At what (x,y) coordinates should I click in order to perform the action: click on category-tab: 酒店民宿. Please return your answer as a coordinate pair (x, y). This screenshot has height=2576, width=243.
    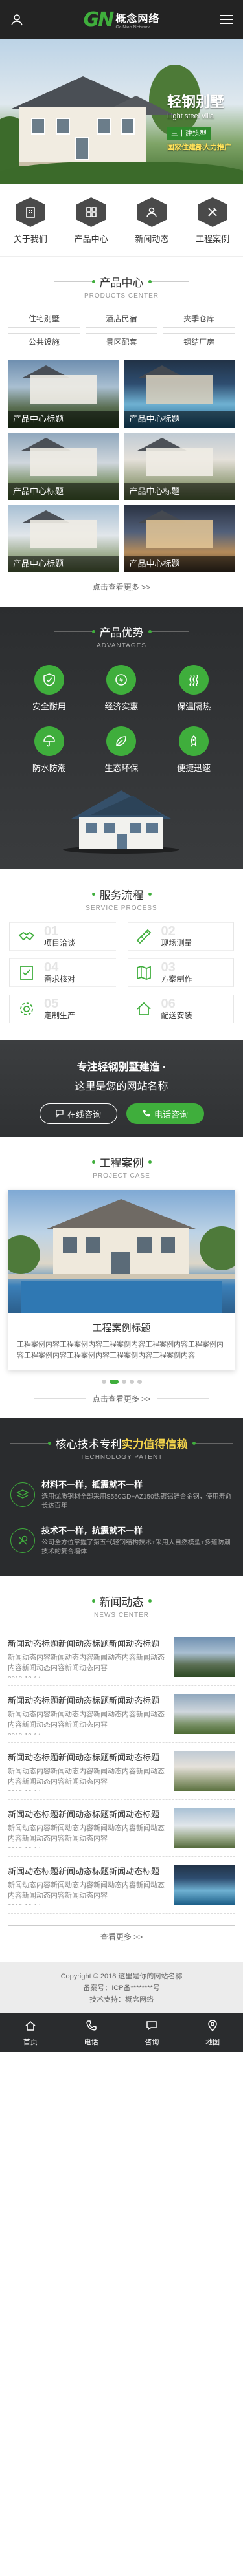
    Looking at the image, I should click on (121, 319).